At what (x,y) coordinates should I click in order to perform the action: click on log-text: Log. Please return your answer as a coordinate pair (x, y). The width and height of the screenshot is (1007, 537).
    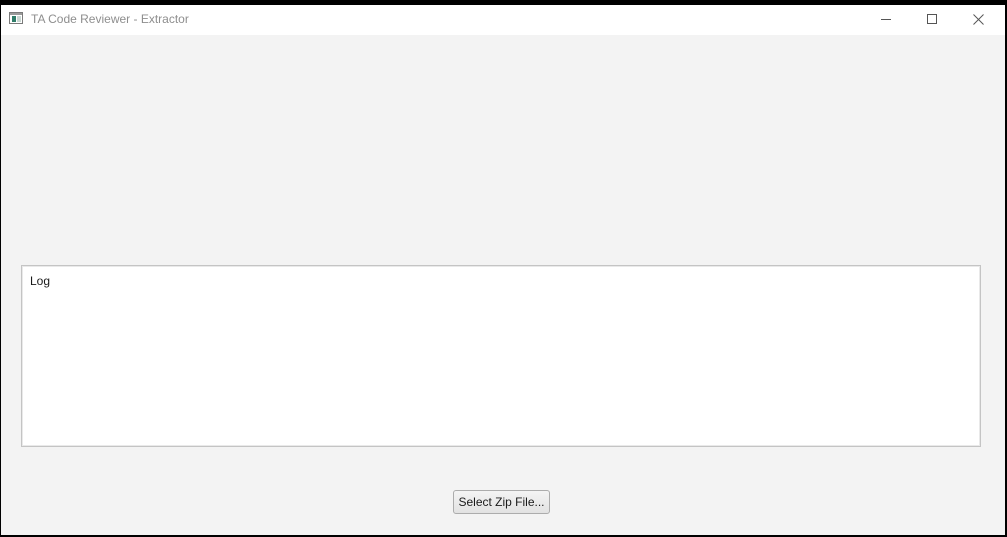
    Looking at the image, I should click on (40, 281).